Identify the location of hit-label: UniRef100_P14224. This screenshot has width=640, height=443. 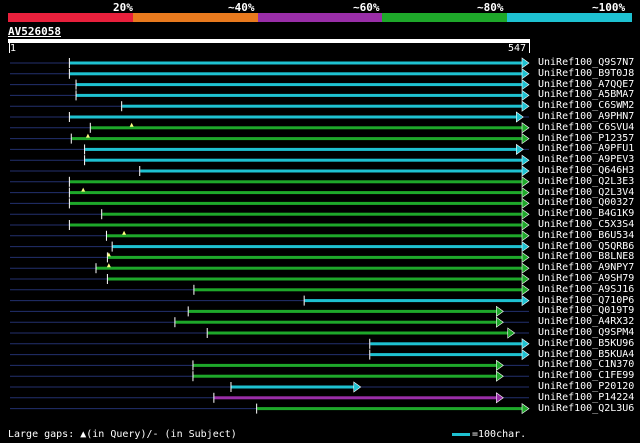
(586, 397).